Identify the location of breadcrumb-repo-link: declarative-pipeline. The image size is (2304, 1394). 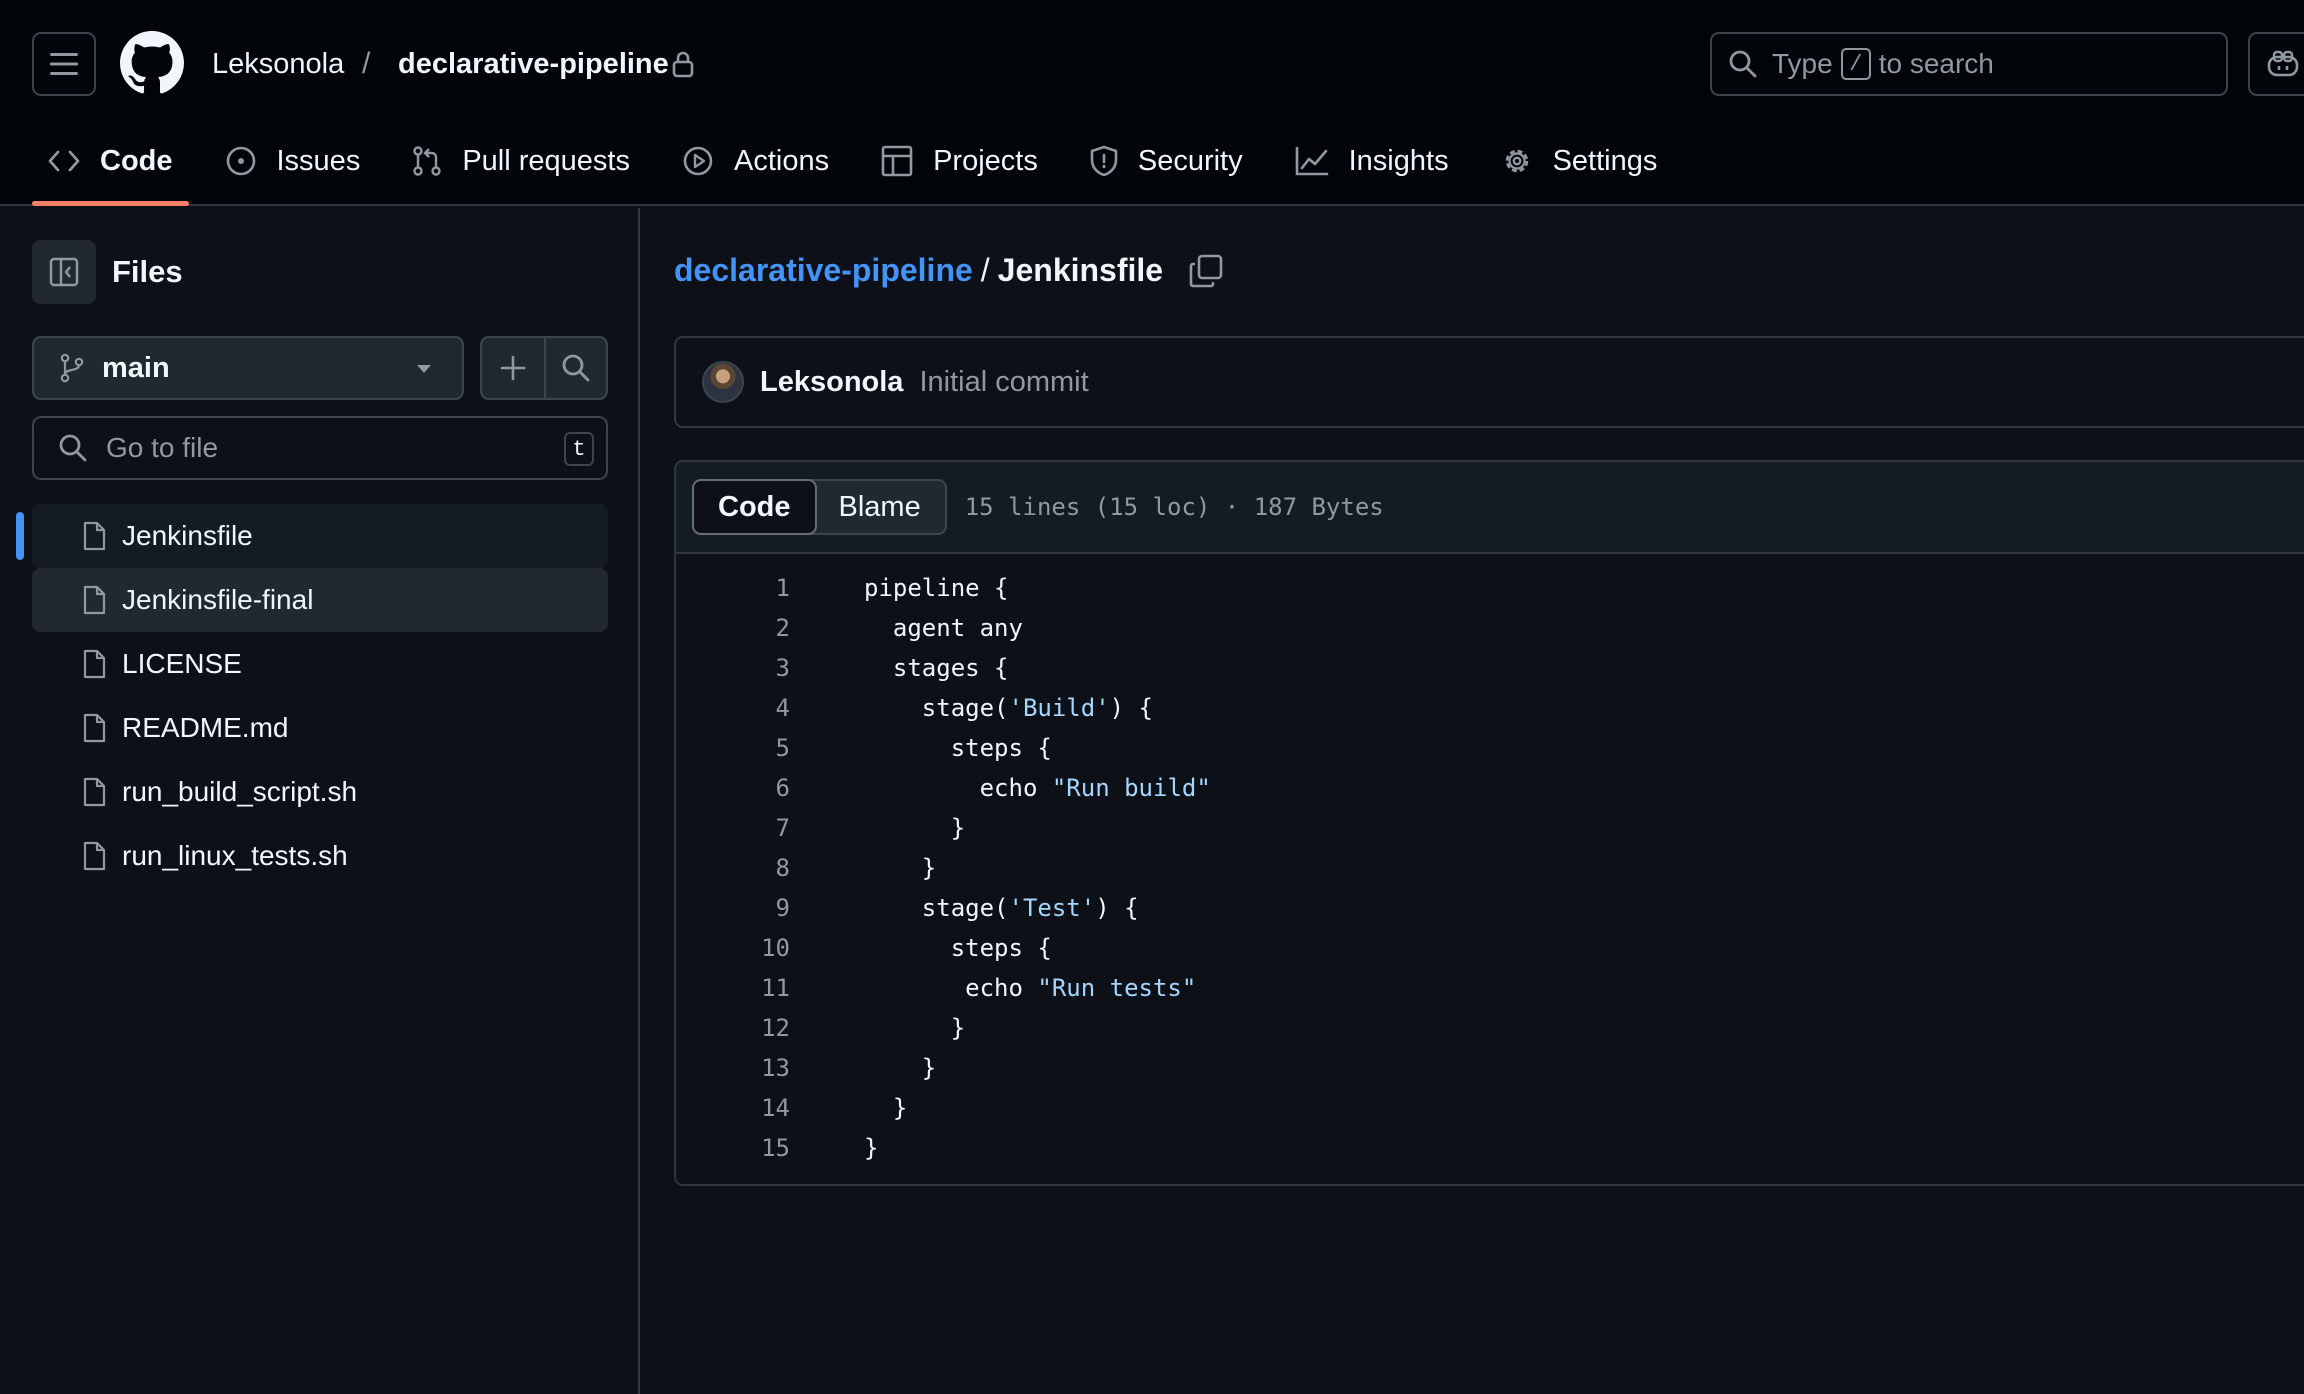
(823, 270).